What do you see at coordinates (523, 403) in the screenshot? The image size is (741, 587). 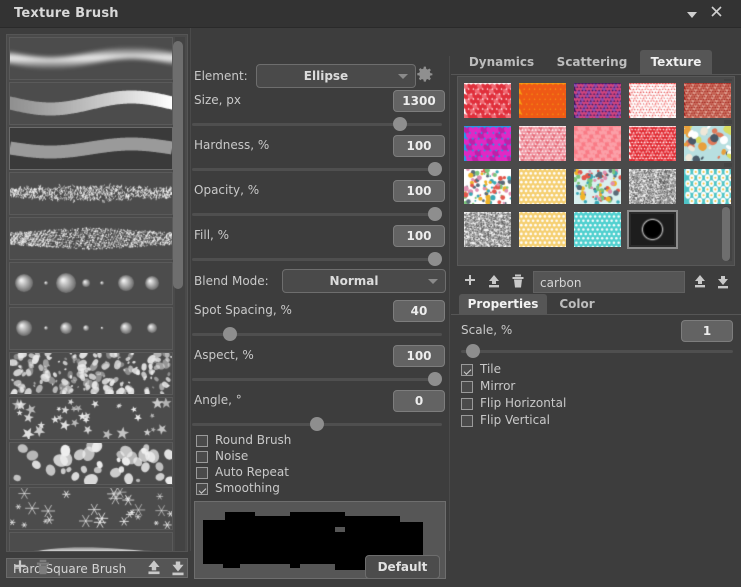 I see `checkbox-label: Flip Horizontal` at bounding box center [523, 403].